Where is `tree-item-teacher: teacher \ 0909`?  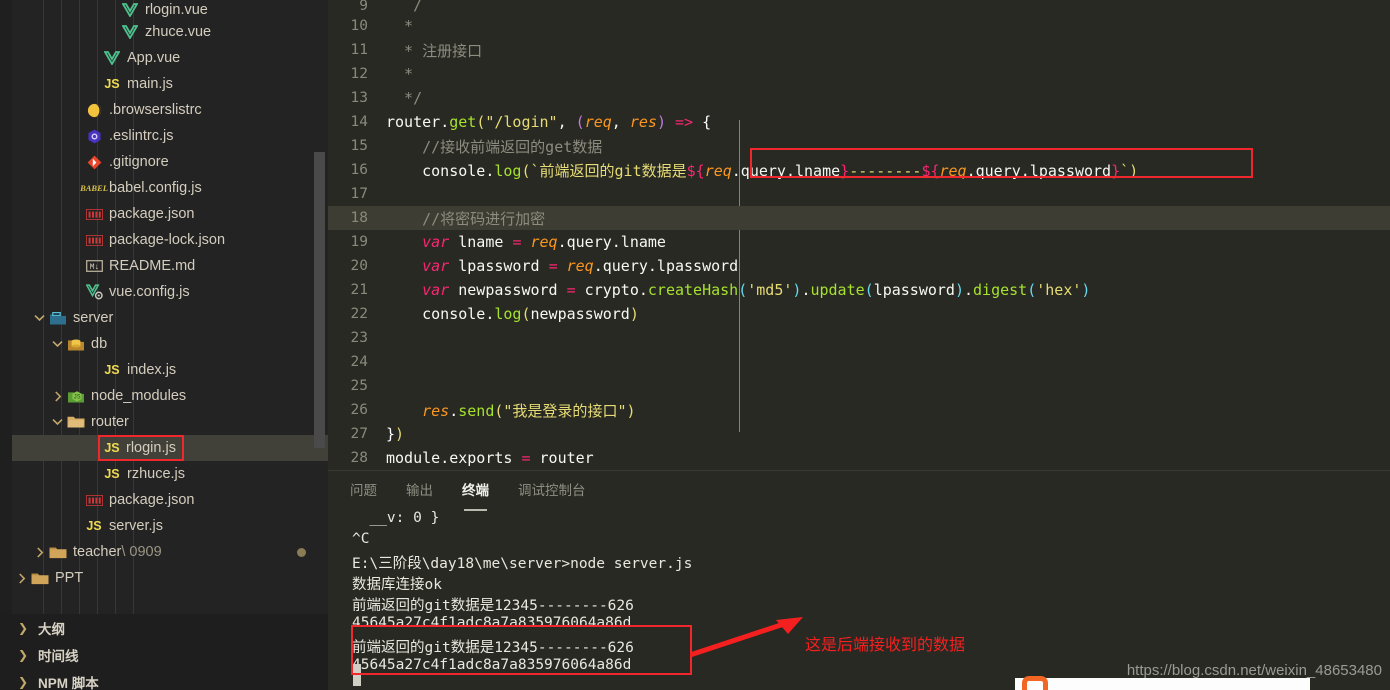 tree-item-teacher: teacher \ 0909 is located at coordinates (170, 552).